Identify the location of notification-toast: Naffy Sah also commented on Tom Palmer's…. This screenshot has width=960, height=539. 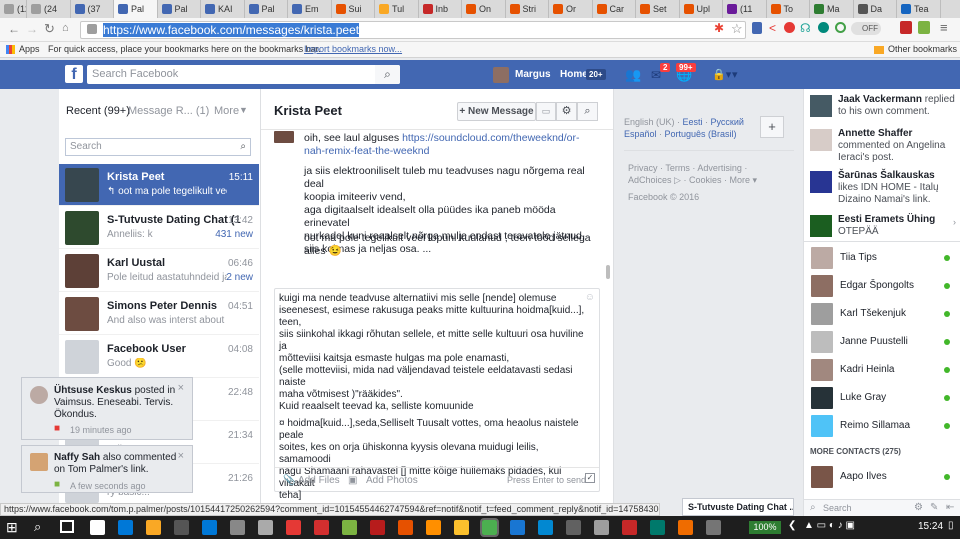
(107, 469).